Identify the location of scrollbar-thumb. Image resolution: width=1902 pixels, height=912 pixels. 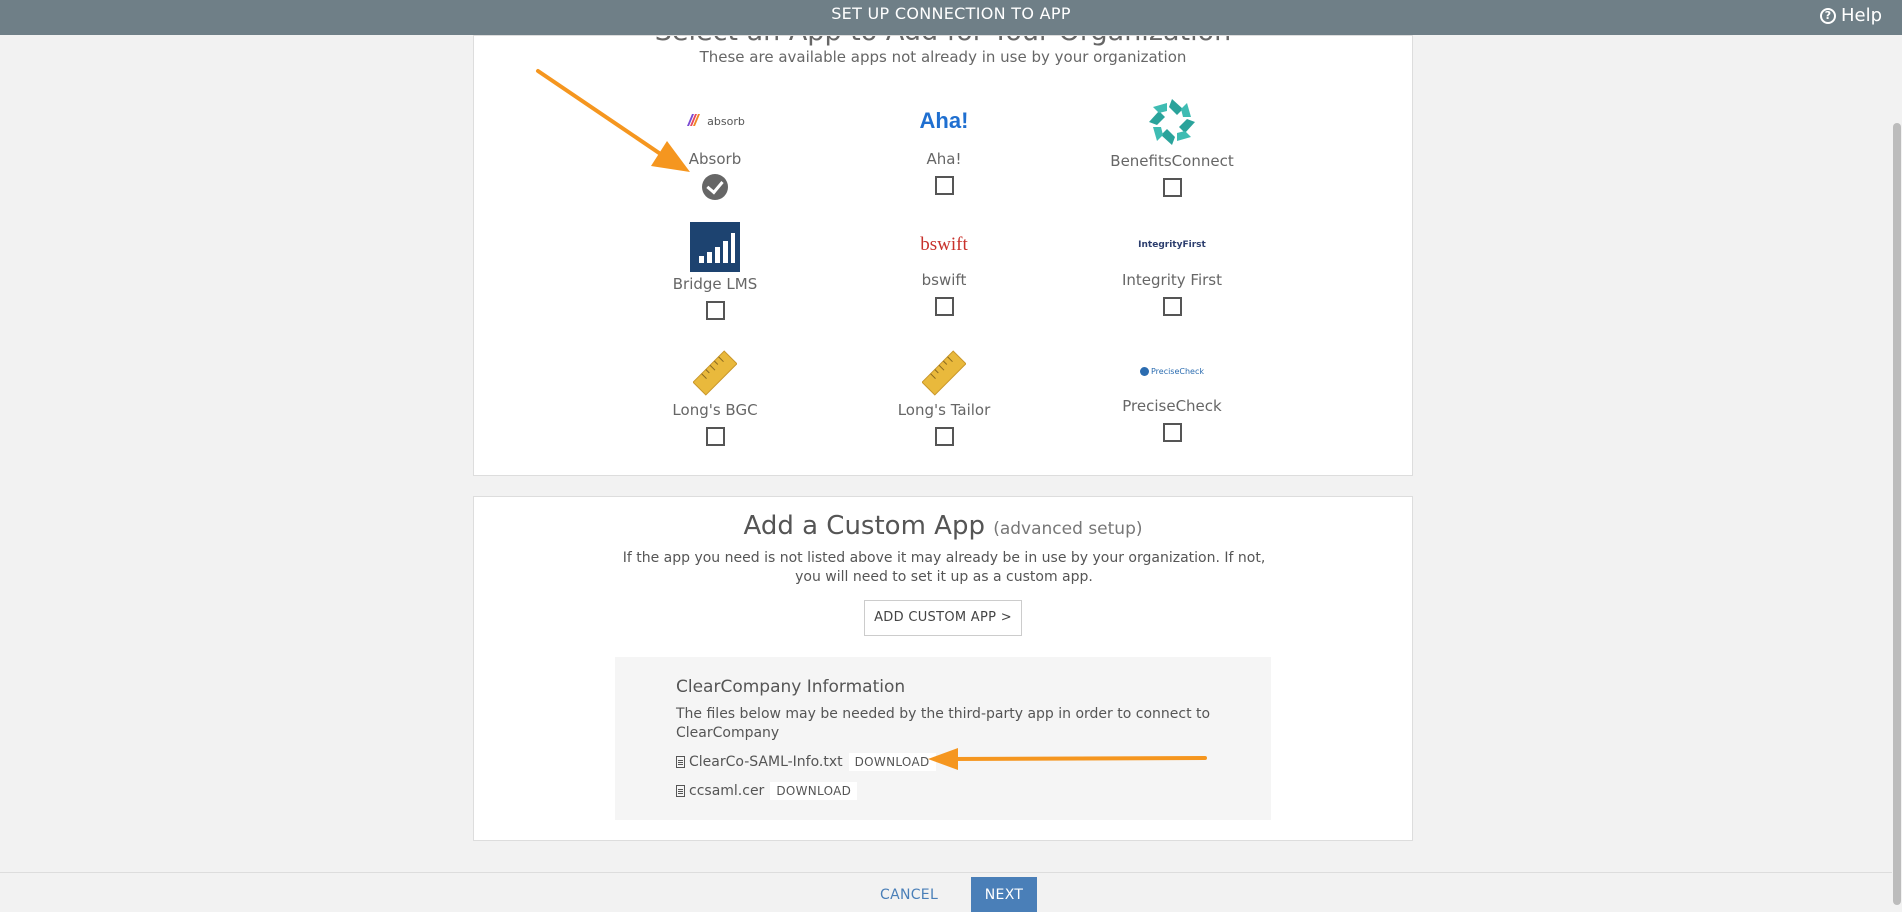
(1897, 514).